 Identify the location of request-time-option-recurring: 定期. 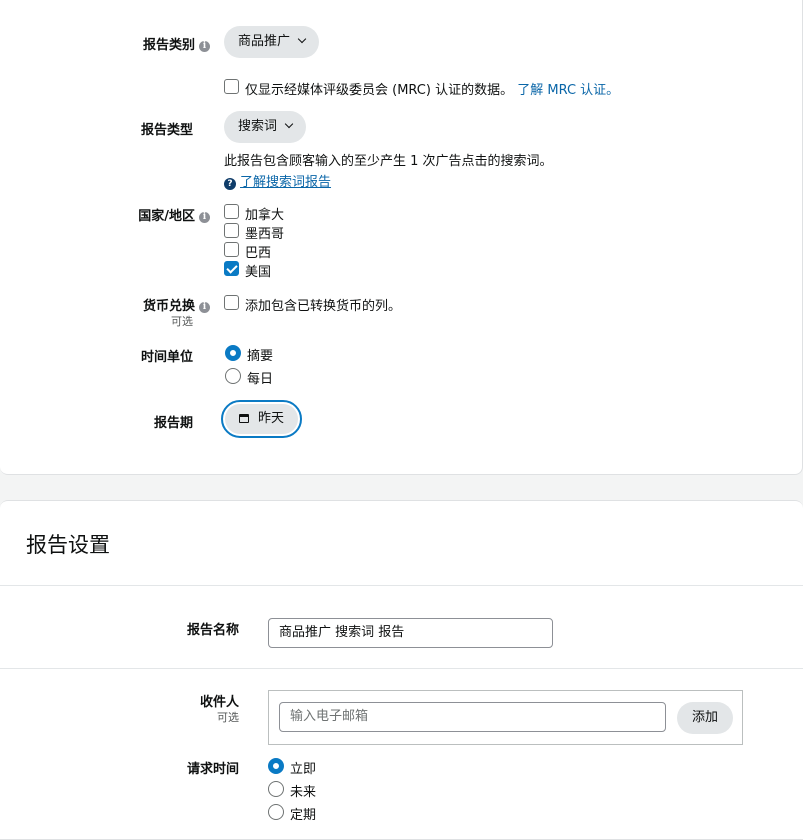
(303, 815).